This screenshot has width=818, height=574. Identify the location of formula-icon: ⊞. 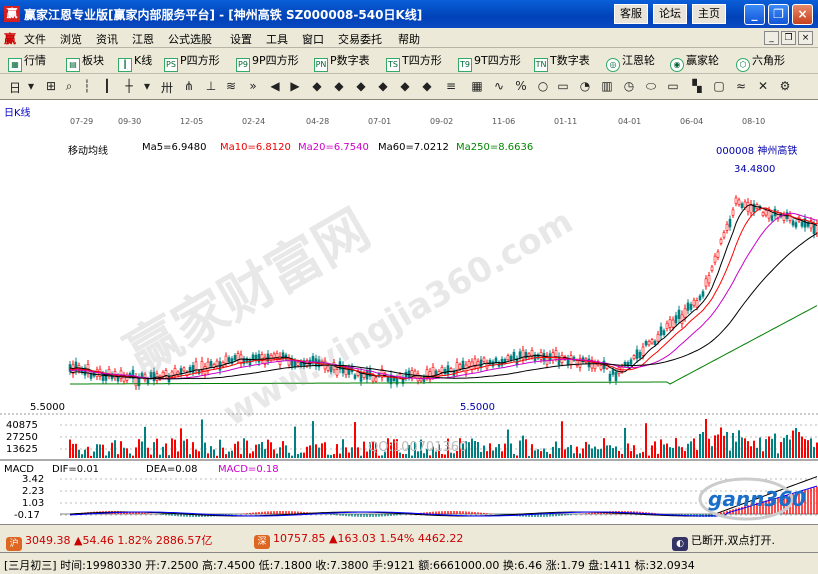
(51, 87).